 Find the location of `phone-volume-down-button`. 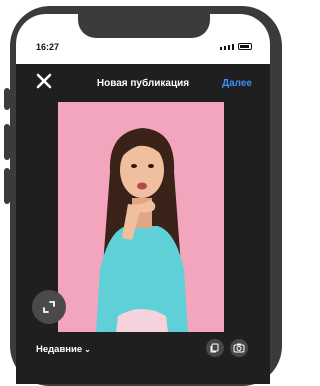

phone-volume-down-button is located at coordinates (7, 186).